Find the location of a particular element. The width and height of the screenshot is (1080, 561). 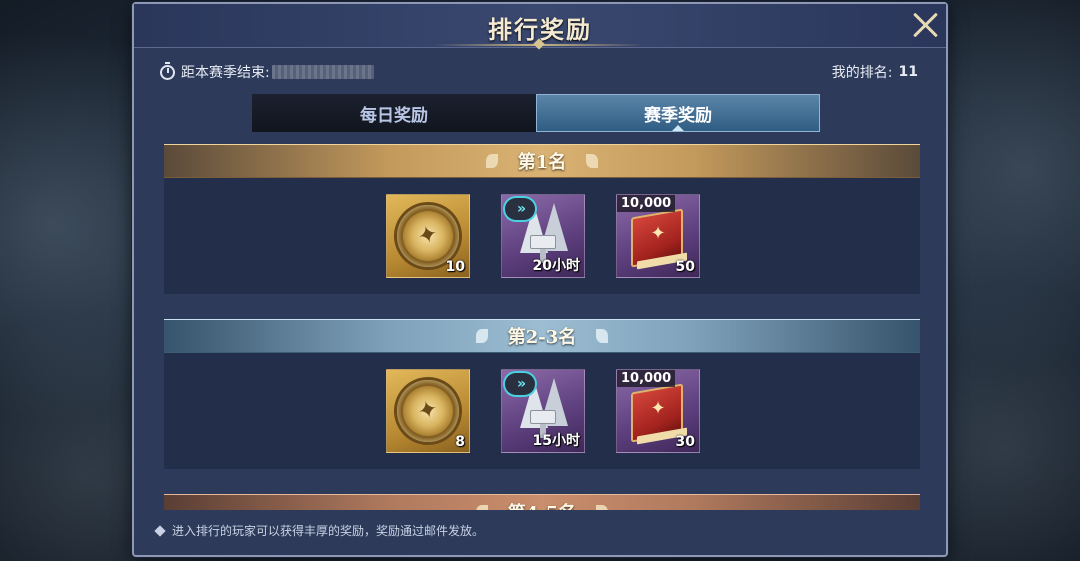

tier-header: 第2-3名 is located at coordinates (542, 336).